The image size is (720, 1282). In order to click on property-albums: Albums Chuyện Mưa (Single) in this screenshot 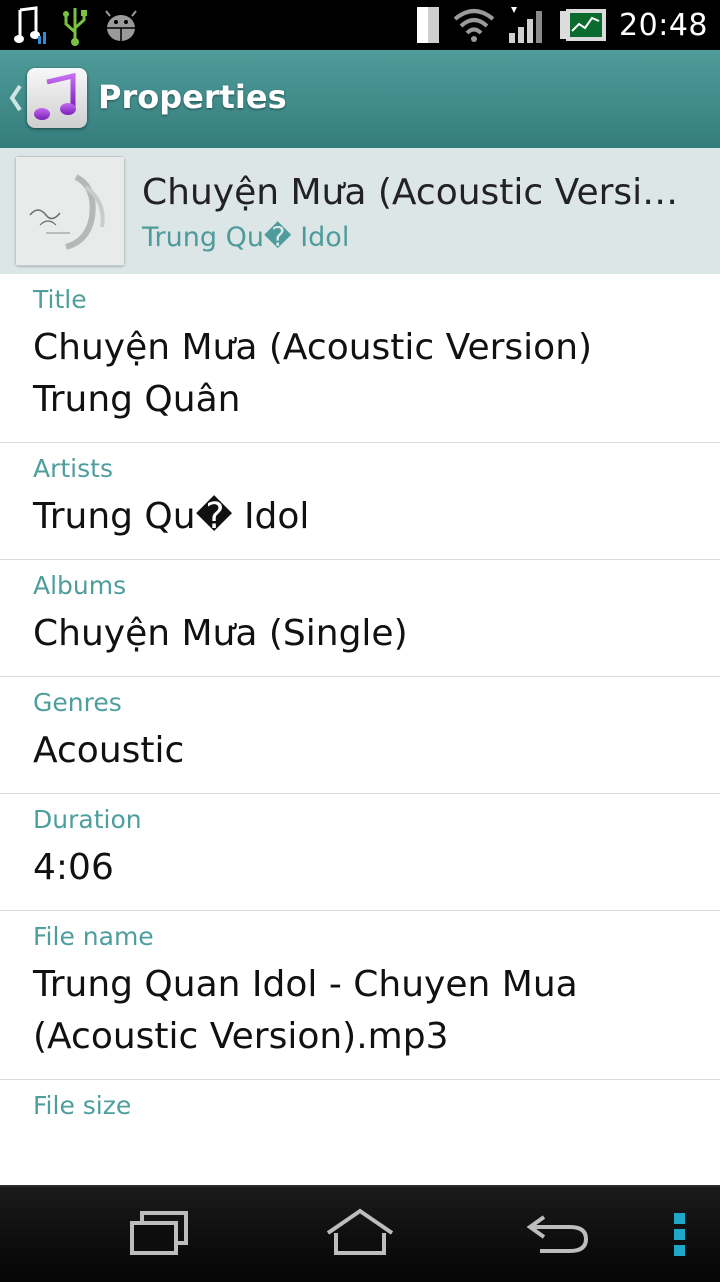, I will do `click(360, 618)`.